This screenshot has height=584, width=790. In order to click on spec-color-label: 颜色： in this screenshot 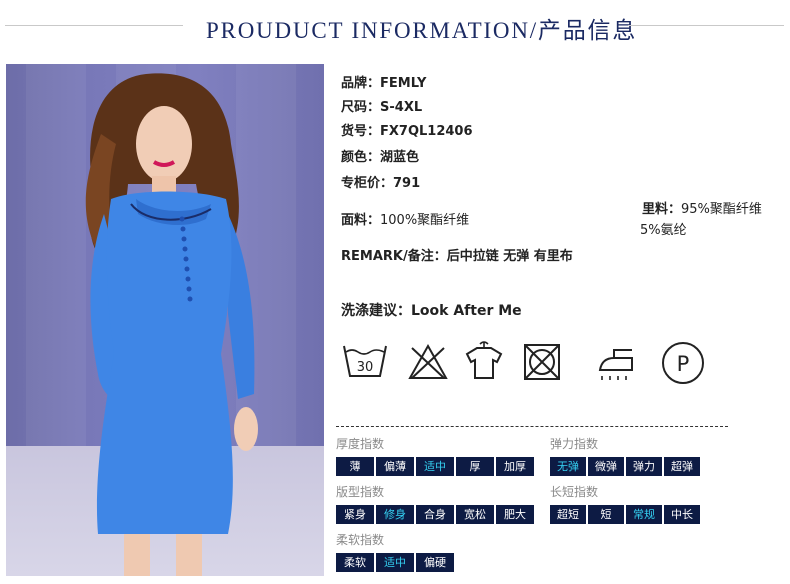, I will do `click(361, 157)`.